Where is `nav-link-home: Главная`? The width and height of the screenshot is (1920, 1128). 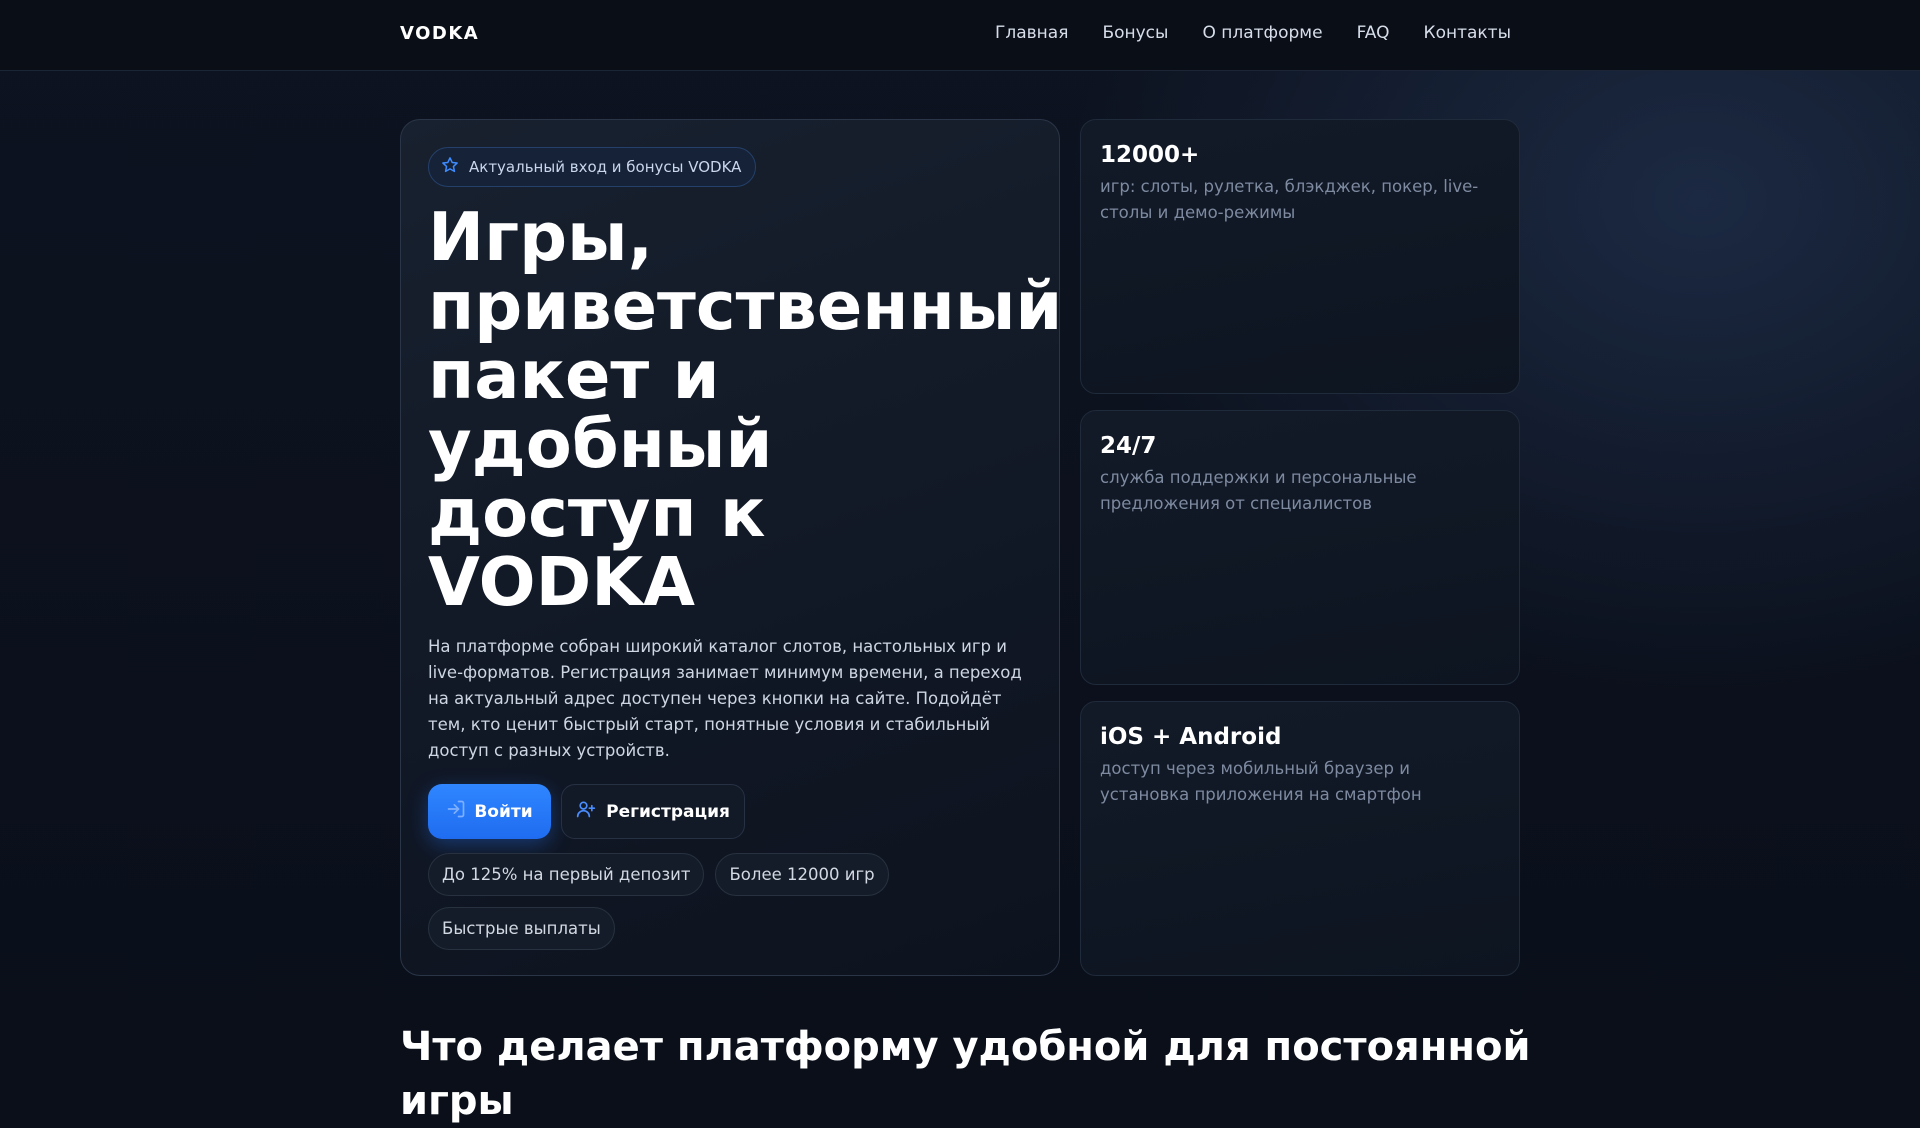
nav-link-home: Главная is located at coordinates (1031, 33).